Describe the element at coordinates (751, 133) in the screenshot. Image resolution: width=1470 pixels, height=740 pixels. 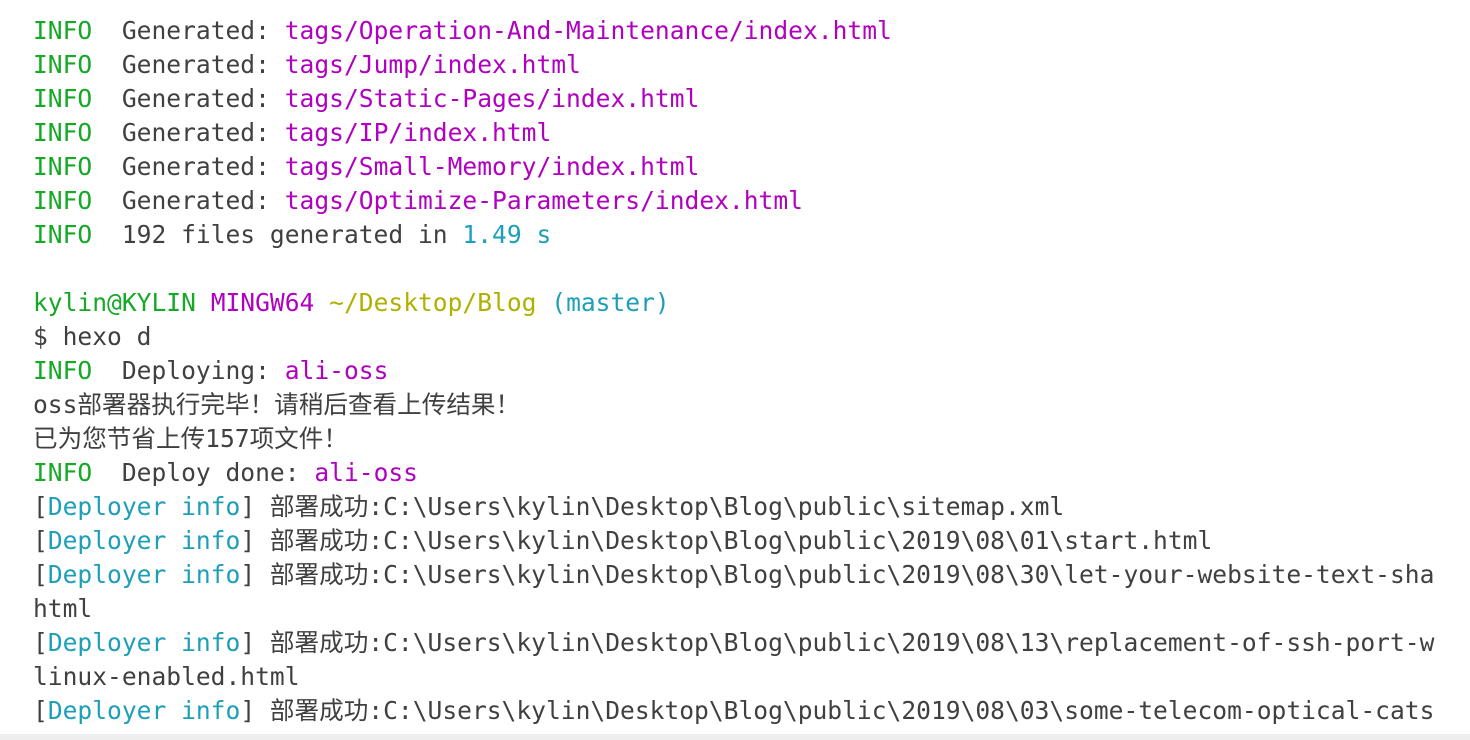
I see `terminal-line: INFO Generated: tags/IP/index.html` at that location.